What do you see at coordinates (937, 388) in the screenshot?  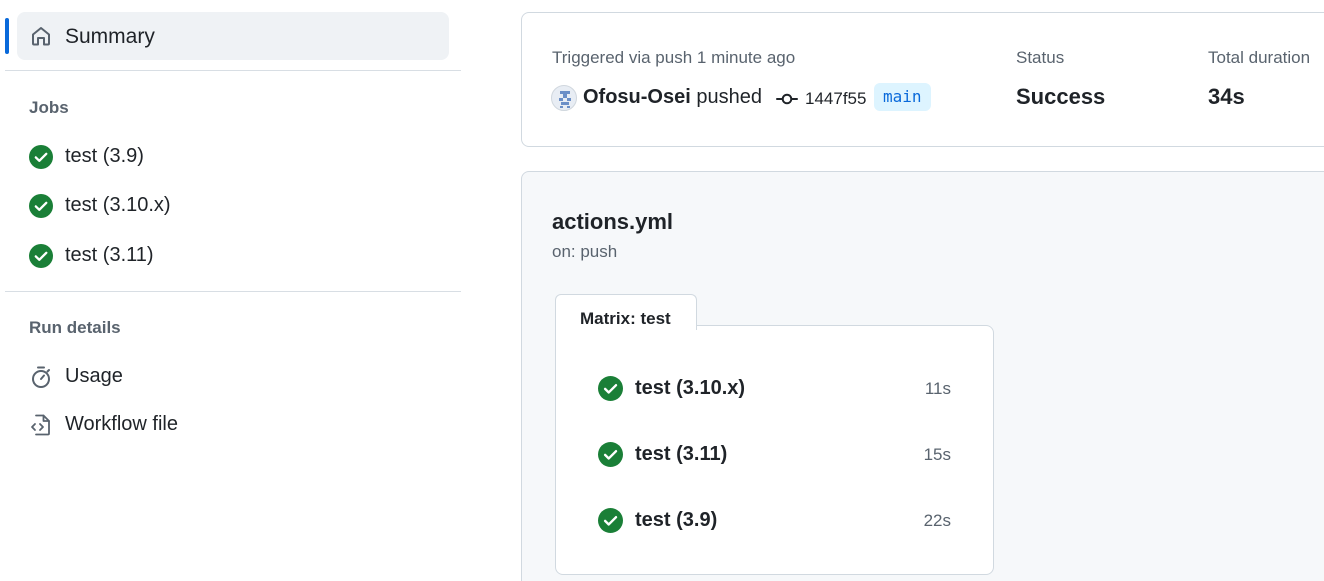 I see `job-duration: 11s` at bounding box center [937, 388].